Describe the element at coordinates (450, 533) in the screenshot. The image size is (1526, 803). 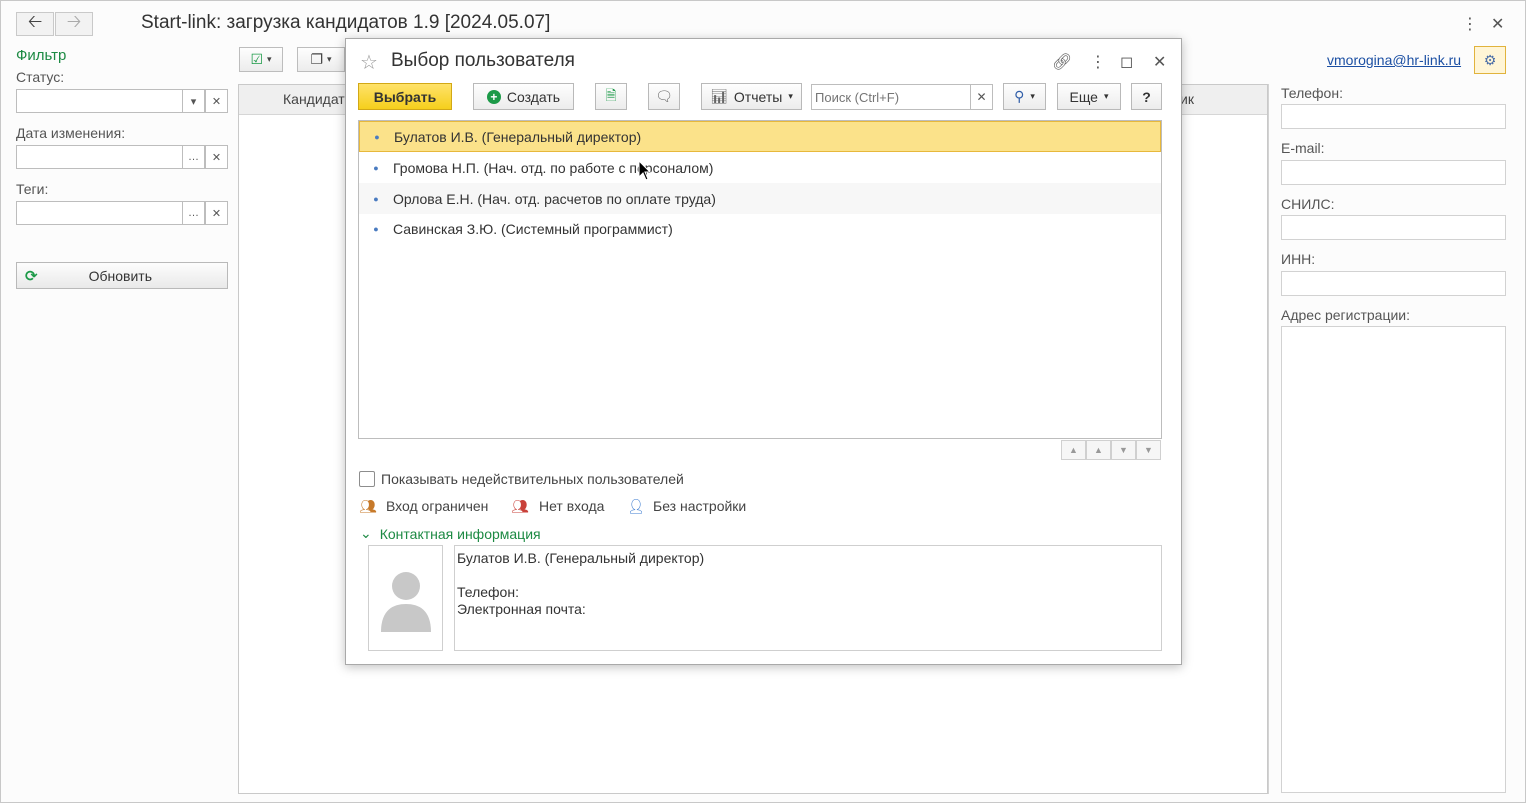
I see `contact-info-toggle: ⌄ Контактная информация` at that location.